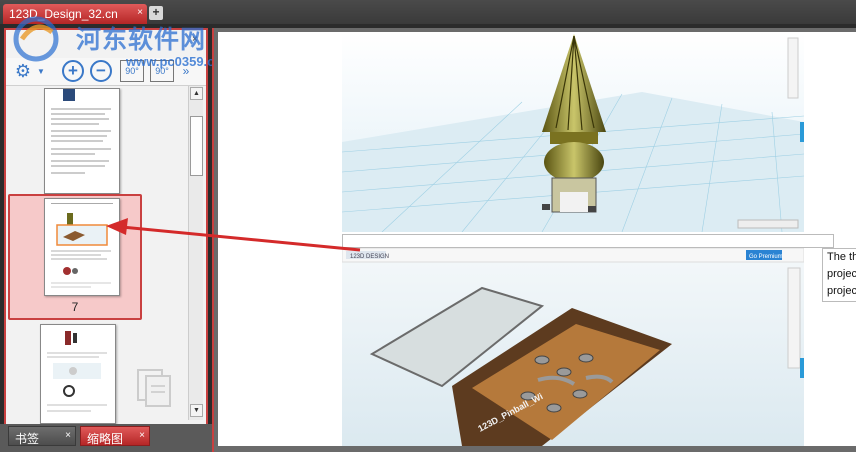  What do you see at coordinates (196, 410) in the screenshot?
I see `scroll-down-icon: ▼` at bounding box center [196, 410].